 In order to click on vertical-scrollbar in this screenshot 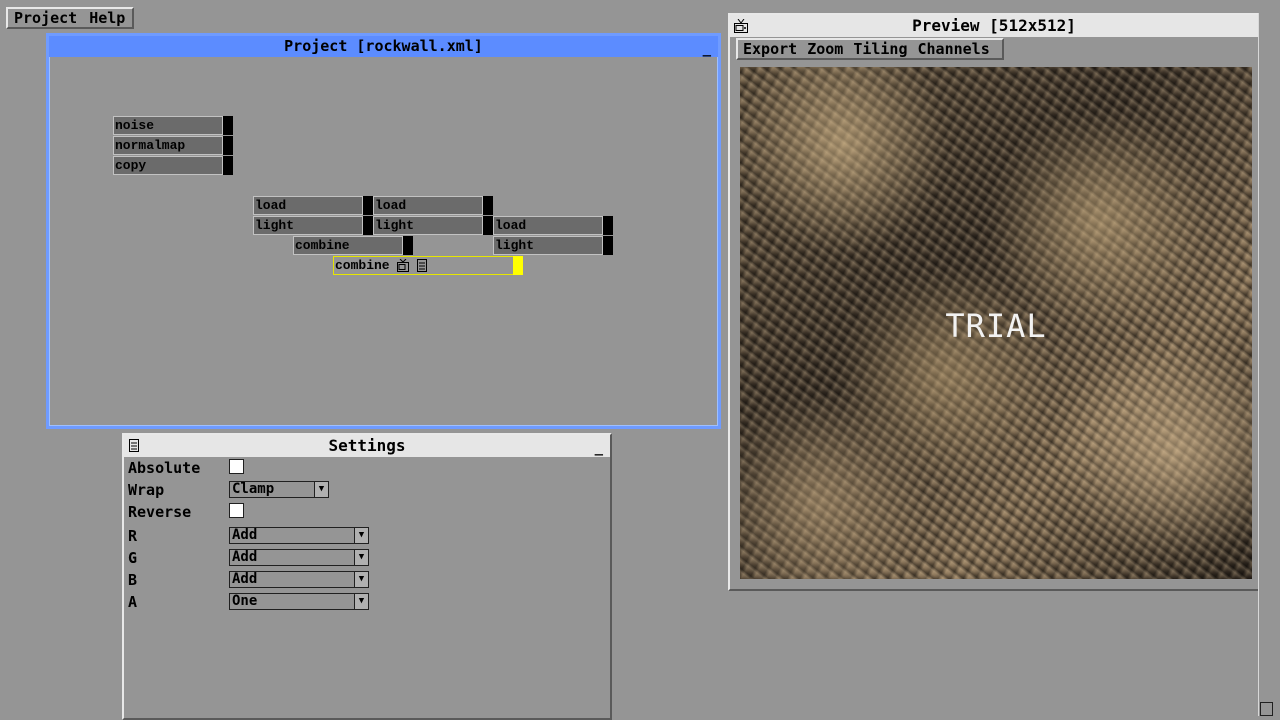, I will do `click(1265, 364)`.